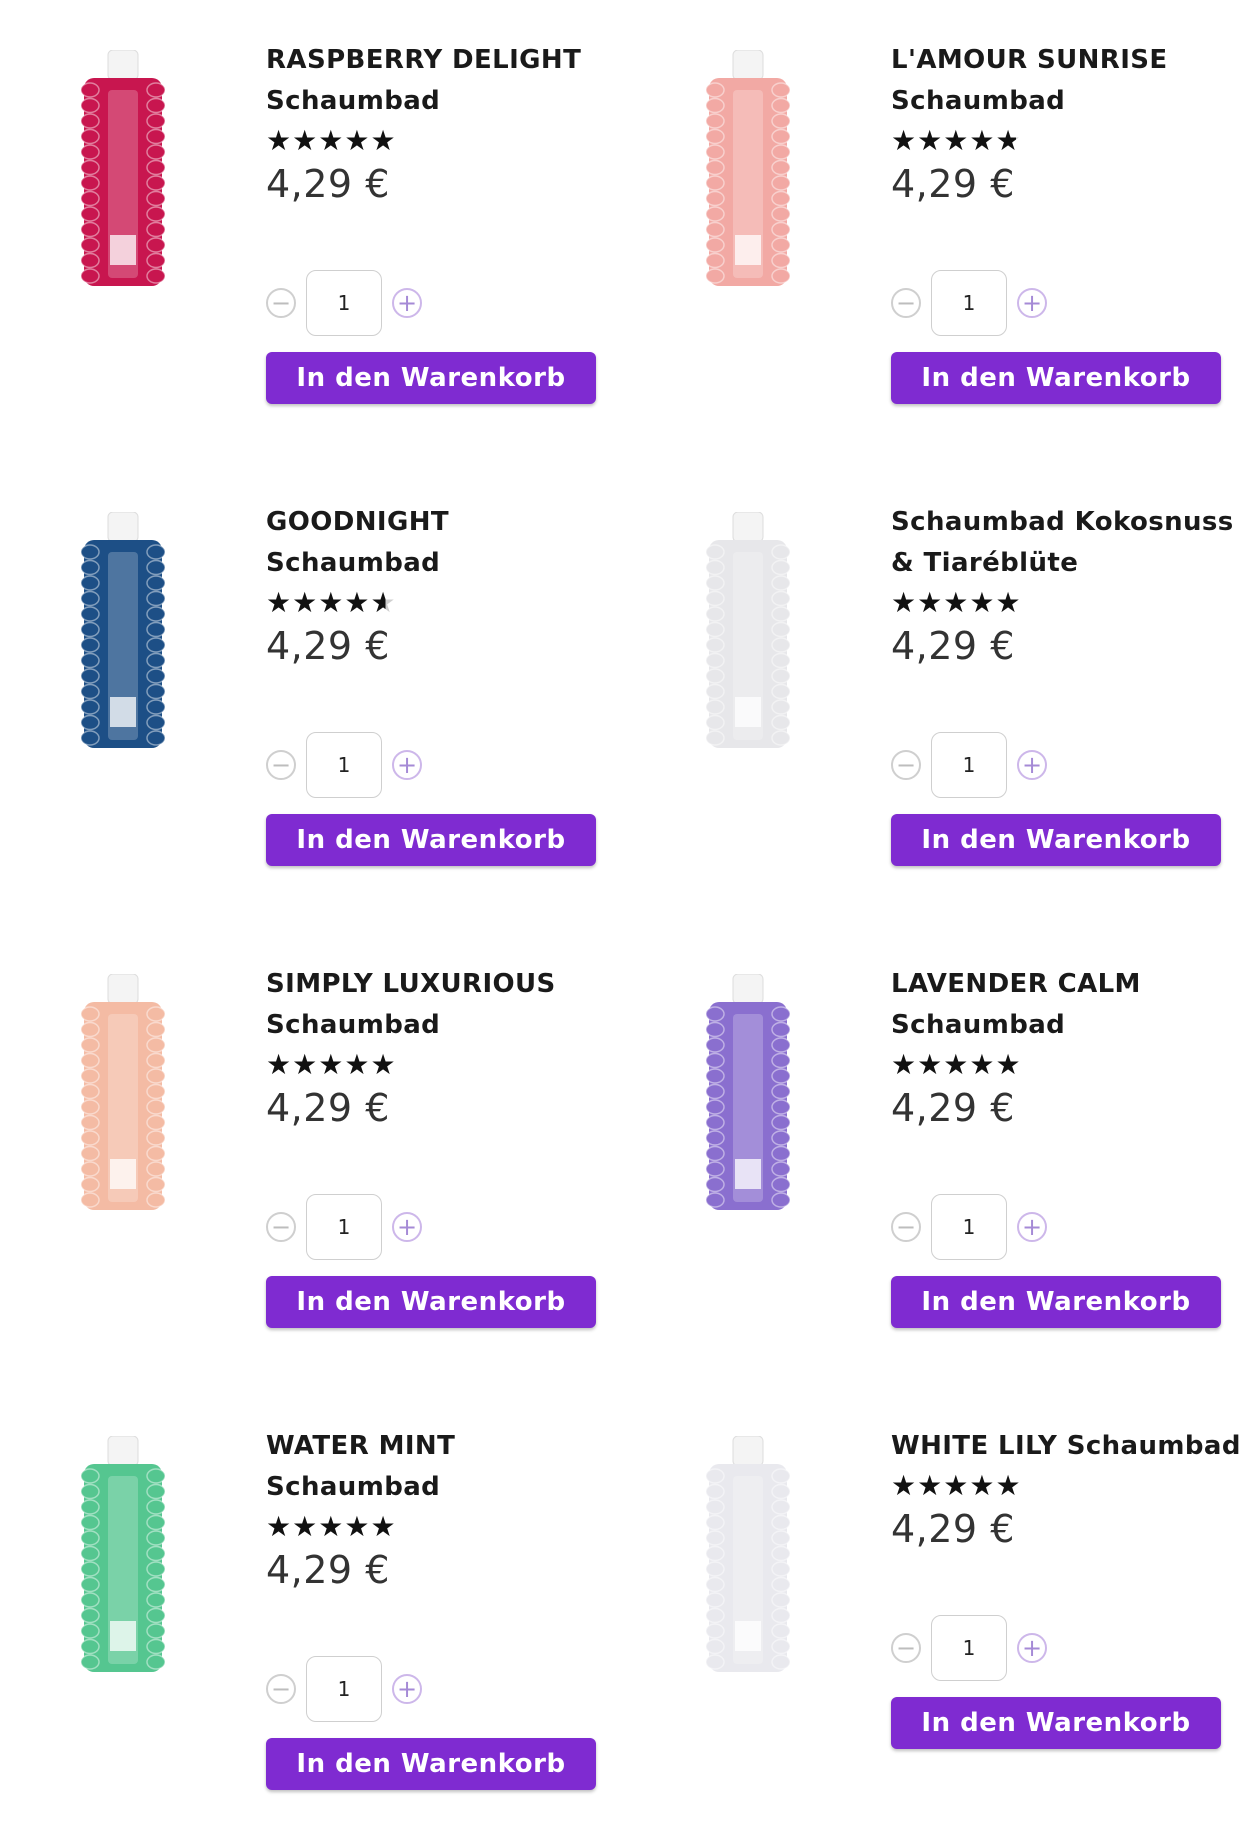 This screenshot has width=1250, height=1846. I want to click on product-title: L'AMOUR SUNRISE, so click(1070, 60).